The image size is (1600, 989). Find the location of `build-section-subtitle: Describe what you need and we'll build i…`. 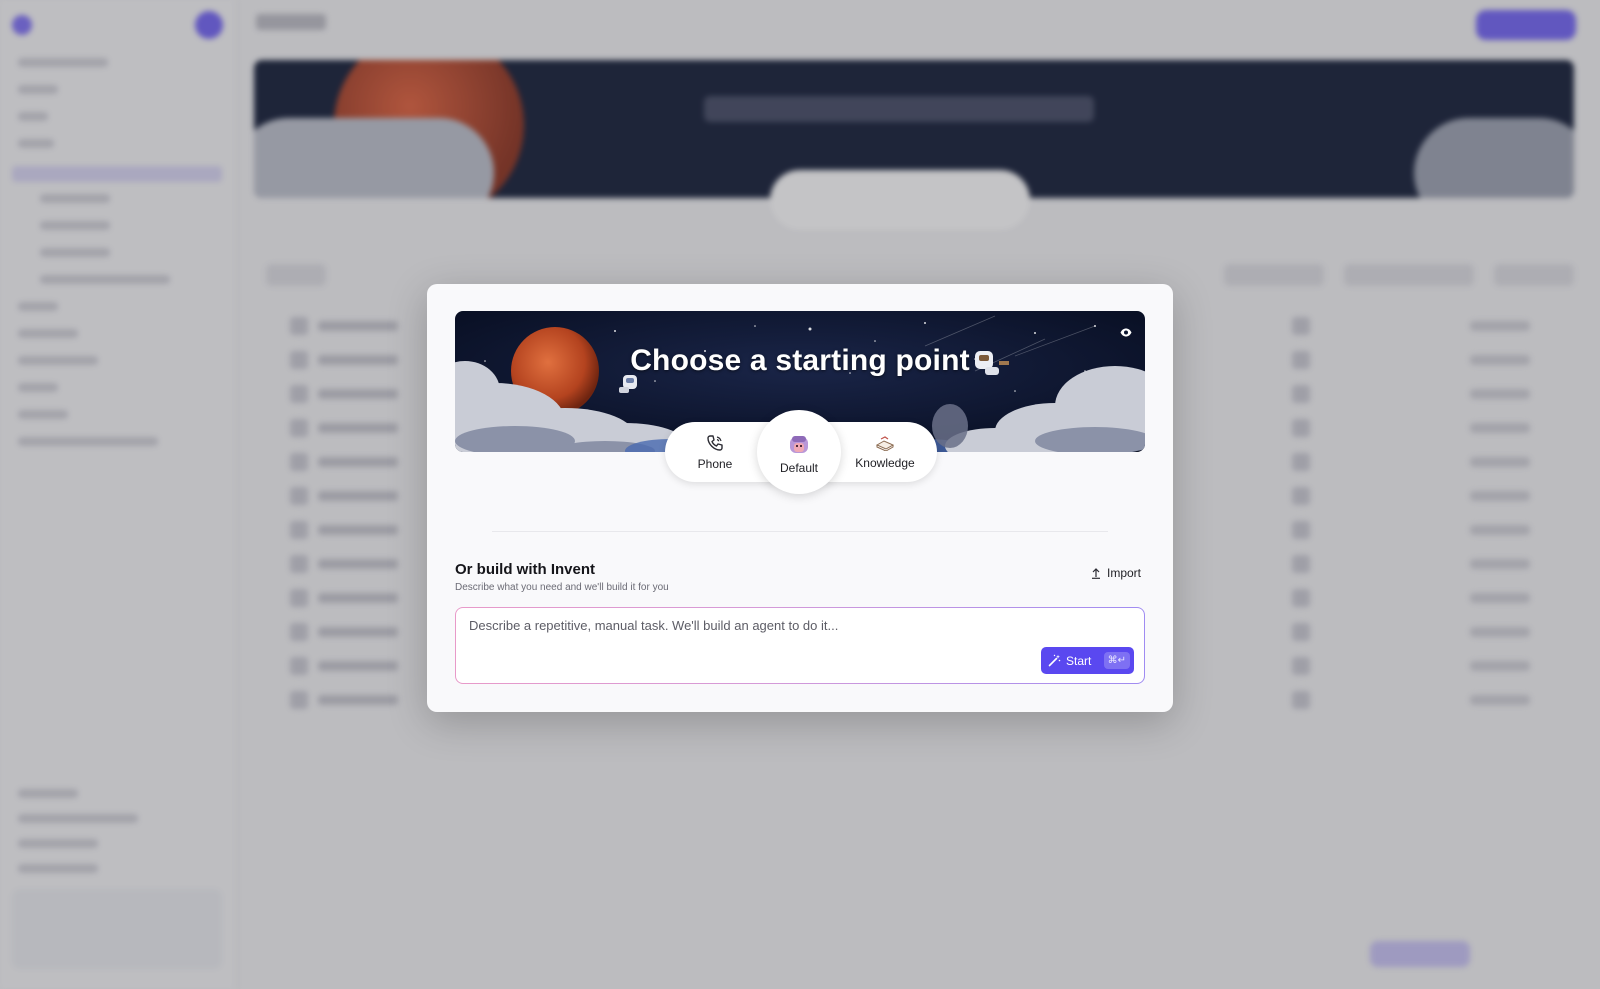

build-section-subtitle: Describe what you need and we'll build i… is located at coordinates (562, 587).